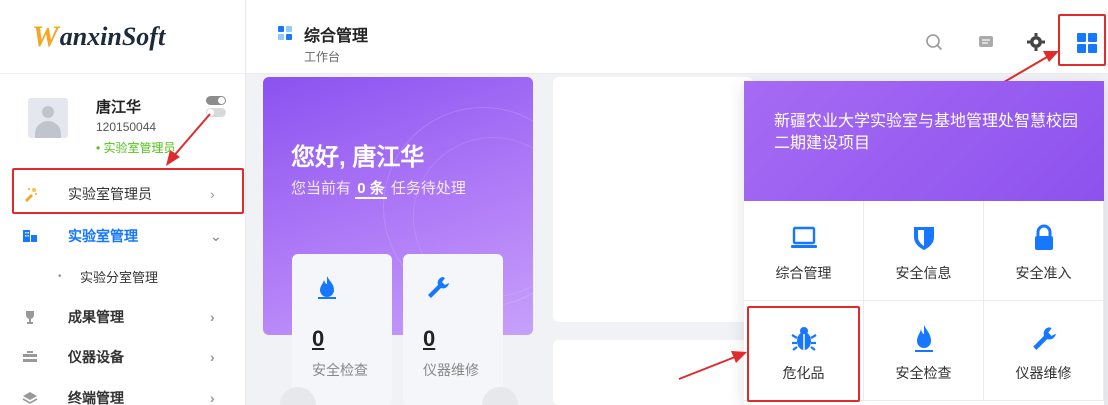  I want to click on sidebar-item-achievements: 成果管理 ›, so click(123, 317).